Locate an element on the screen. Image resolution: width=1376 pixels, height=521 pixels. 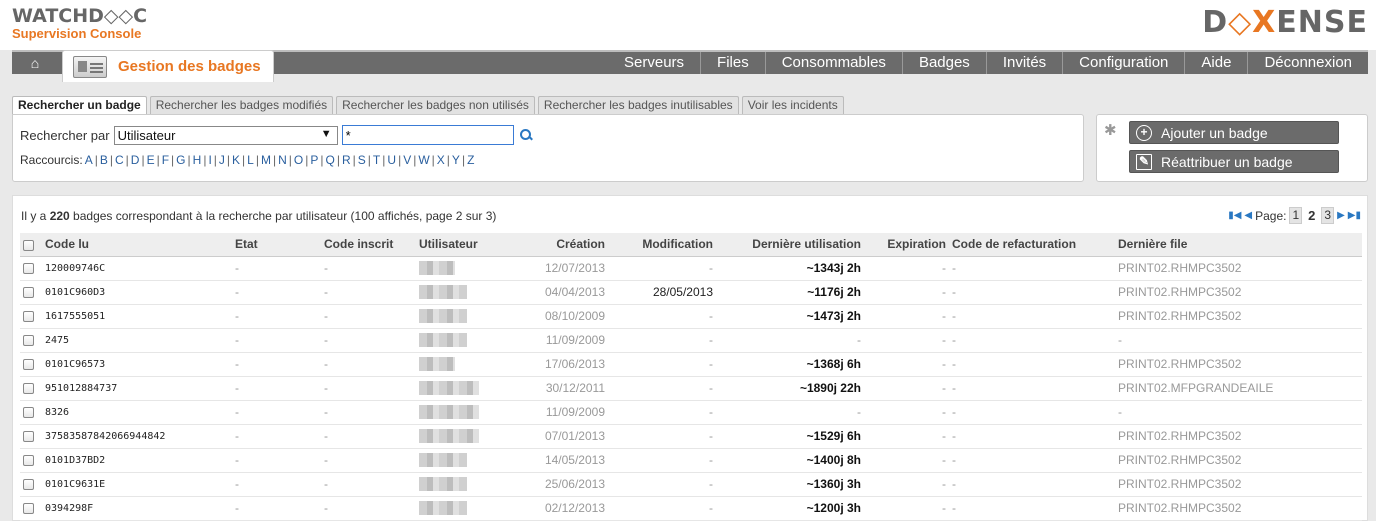
shortcut-letter-c: C is located at coordinates (119, 160).